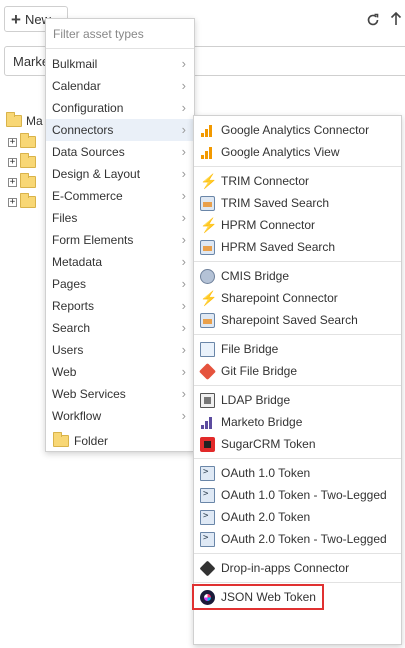 The height and width of the screenshot is (648, 405). What do you see at coordinates (24, 120) in the screenshot?
I see `tree-root: Ma` at bounding box center [24, 120].